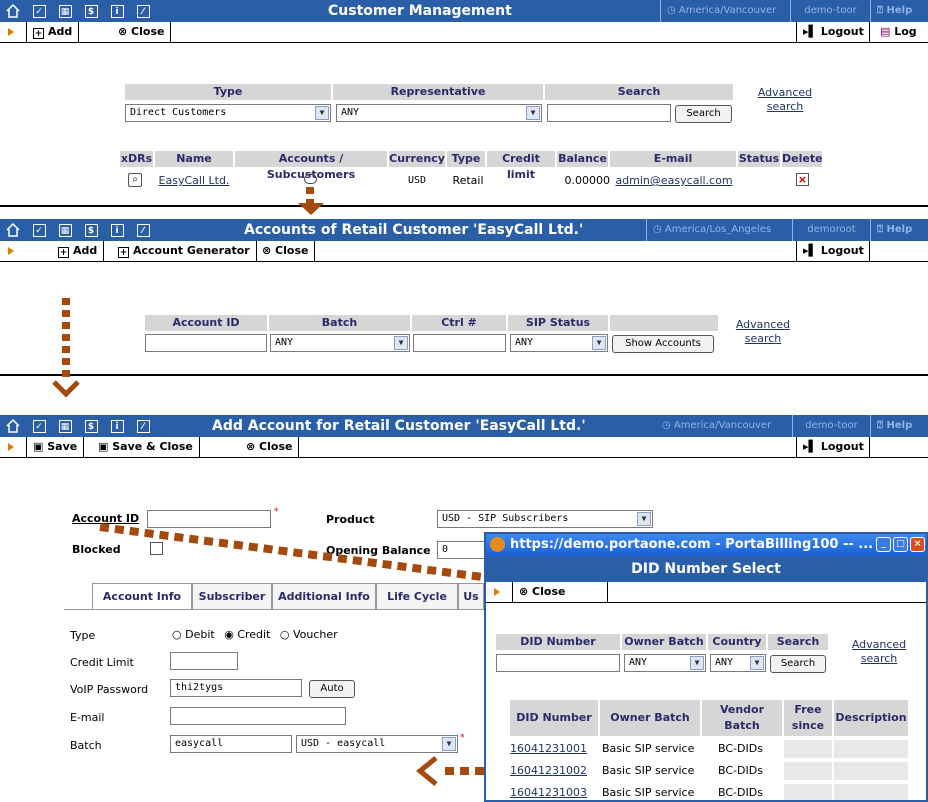 The image size is (928, 802). What do you see at coordinates (900, 544) in the screenshot?
I see `maximize-icon: □` at bounding box center [900, 544].